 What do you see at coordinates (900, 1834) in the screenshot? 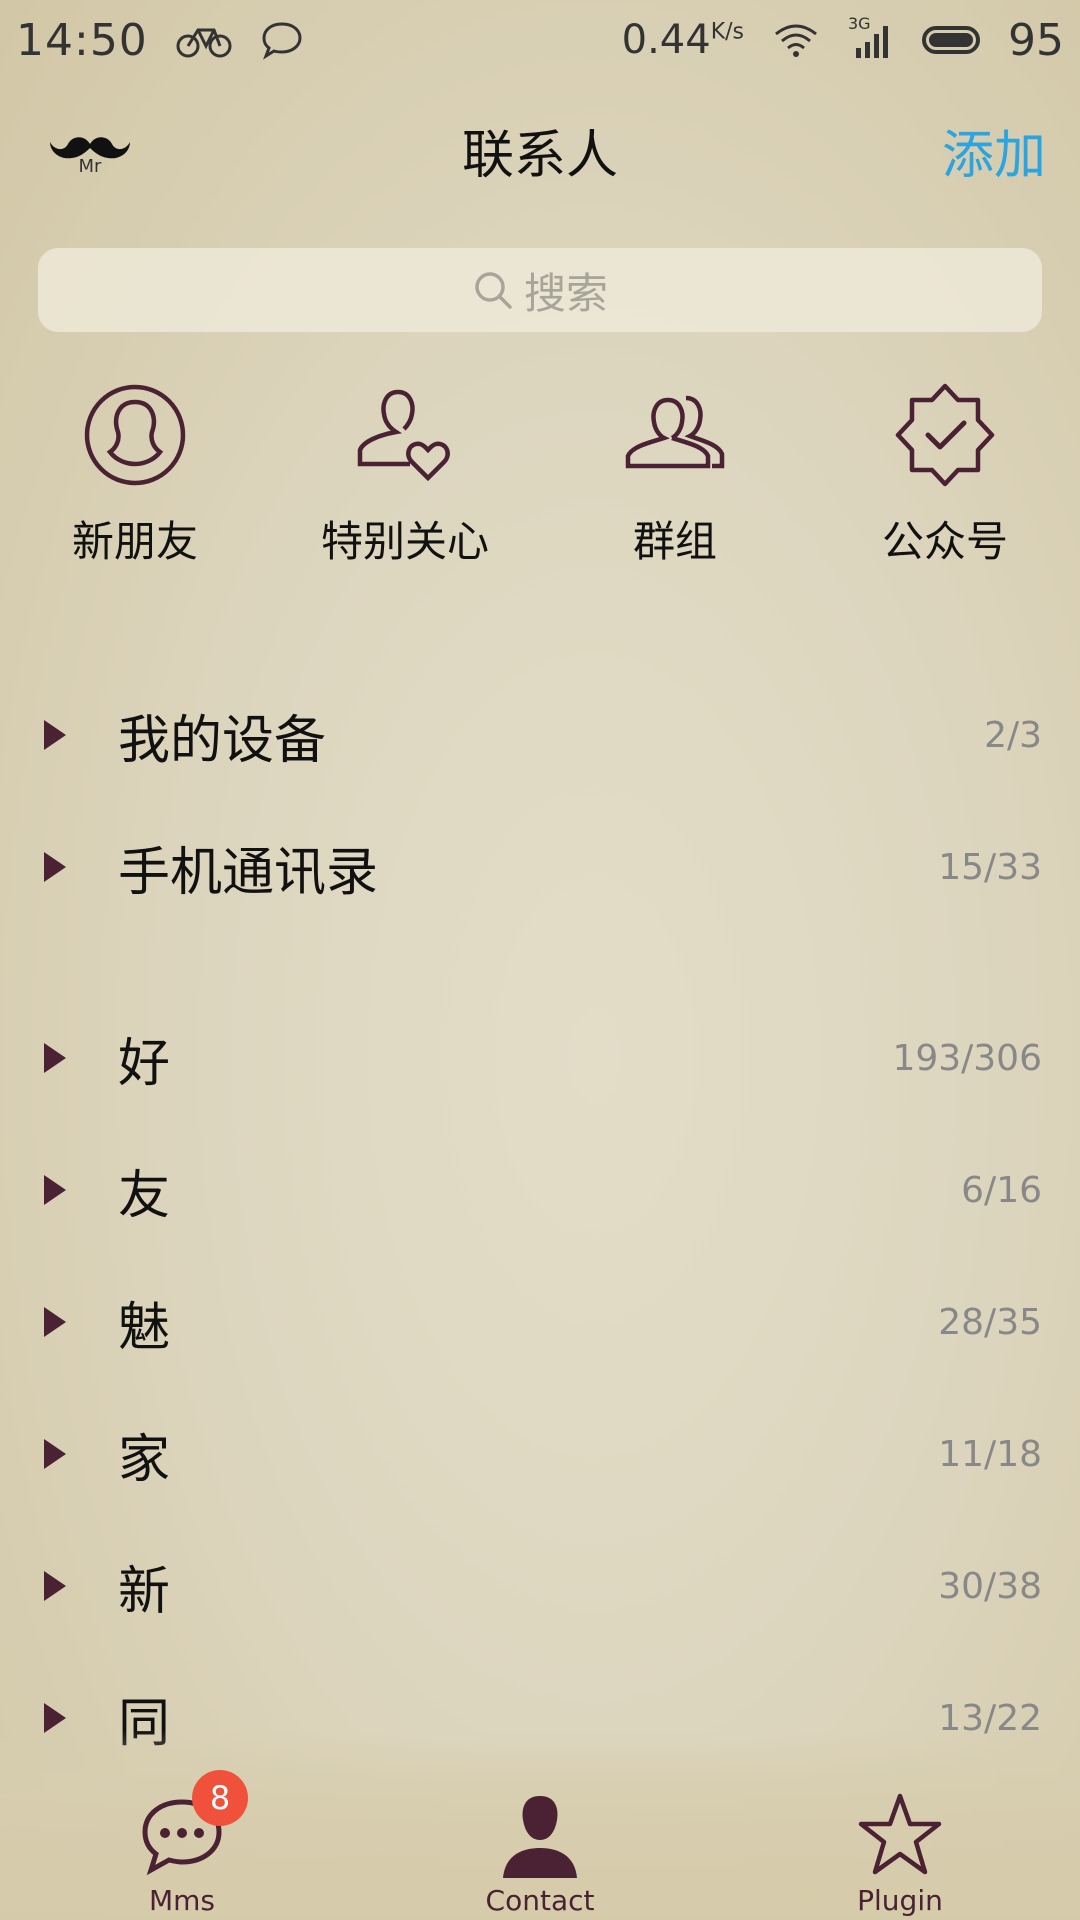
I see `star-icon` at bounding box center [900, 1834].